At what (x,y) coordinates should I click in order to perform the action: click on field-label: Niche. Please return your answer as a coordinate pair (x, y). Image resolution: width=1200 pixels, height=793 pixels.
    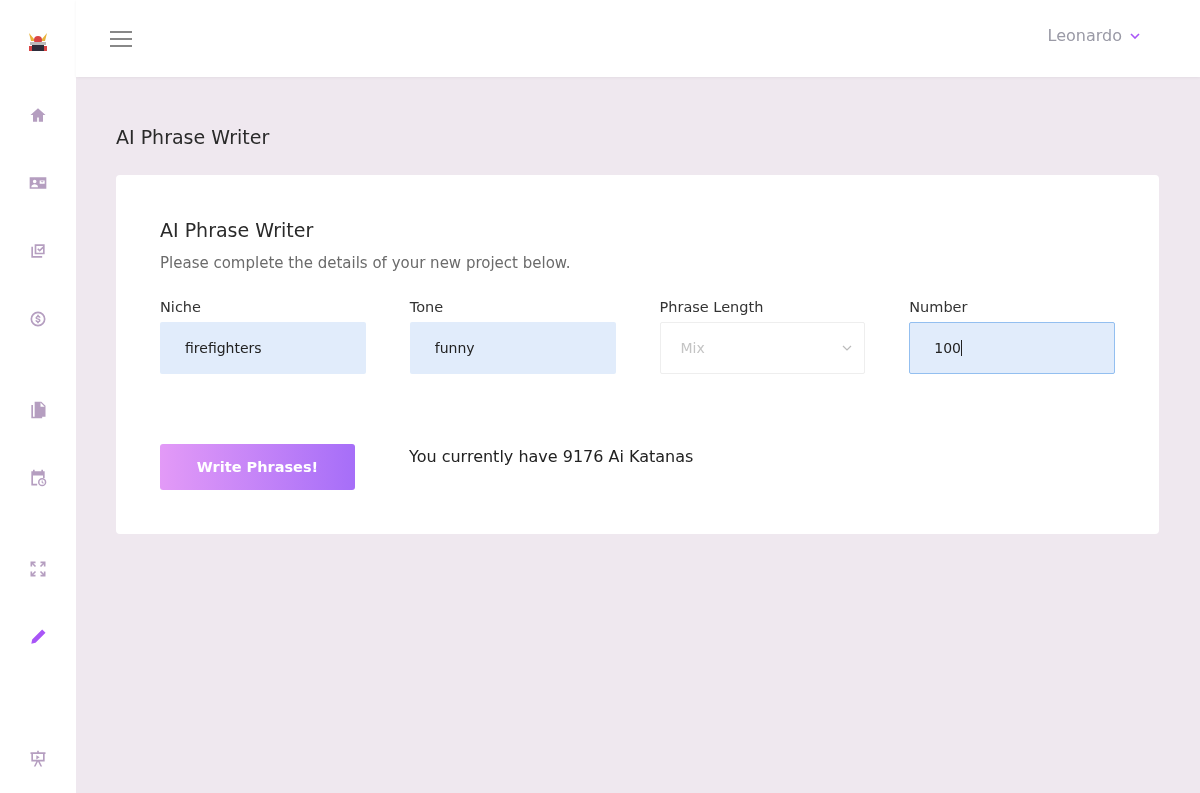
    Looking at the image, I should click on (181, 307).